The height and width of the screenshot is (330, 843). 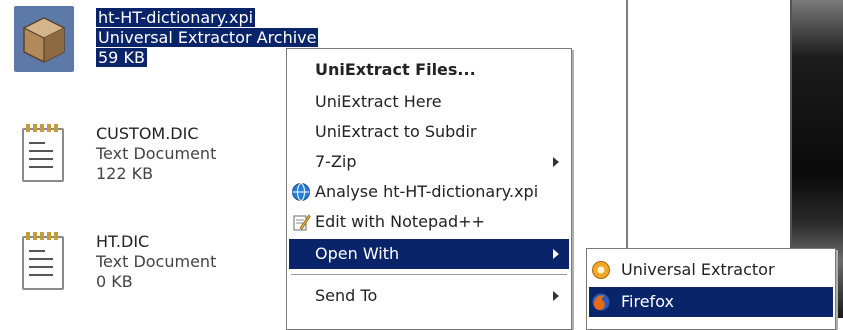 I want to click on menu-item-send-to: Send To, so click(x=429, y=296).